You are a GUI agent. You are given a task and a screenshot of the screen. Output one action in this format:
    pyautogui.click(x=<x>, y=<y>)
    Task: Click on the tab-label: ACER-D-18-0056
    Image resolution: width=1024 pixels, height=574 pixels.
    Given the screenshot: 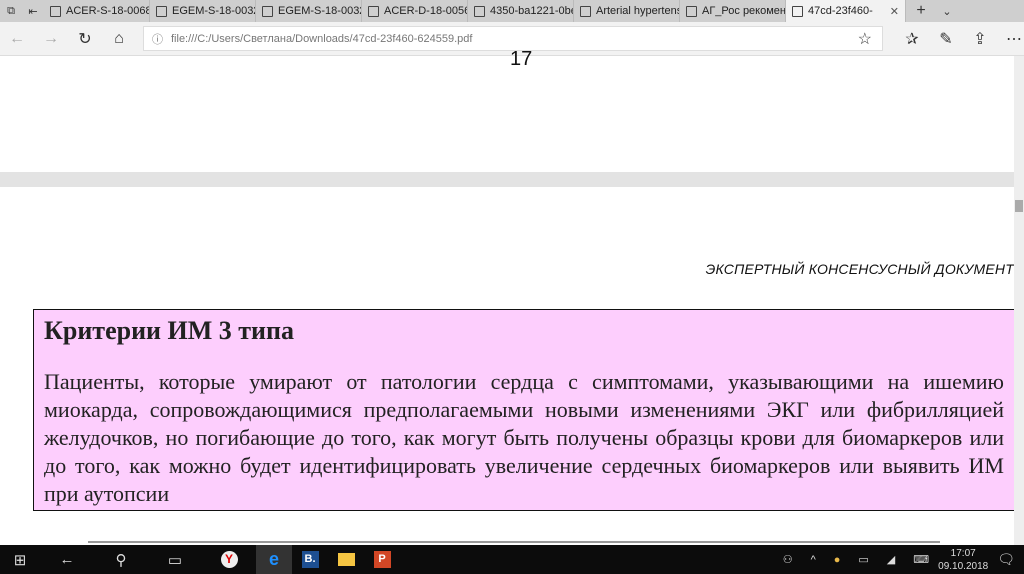 What is the action you would take?
    pyautogui.click(x=426, y=11)
    